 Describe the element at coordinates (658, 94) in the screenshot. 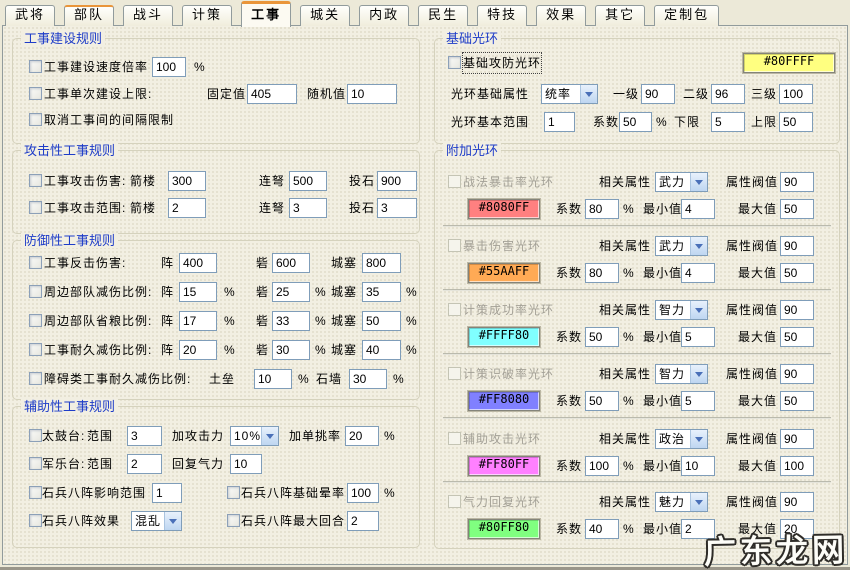

I see `level1-input` at that location.